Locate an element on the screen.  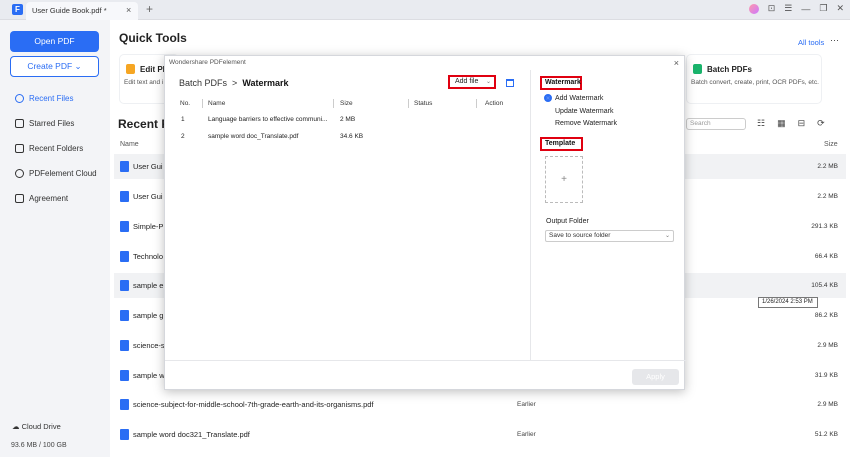
output-folder-label: Output Folder is located at coordinates (567, 221).